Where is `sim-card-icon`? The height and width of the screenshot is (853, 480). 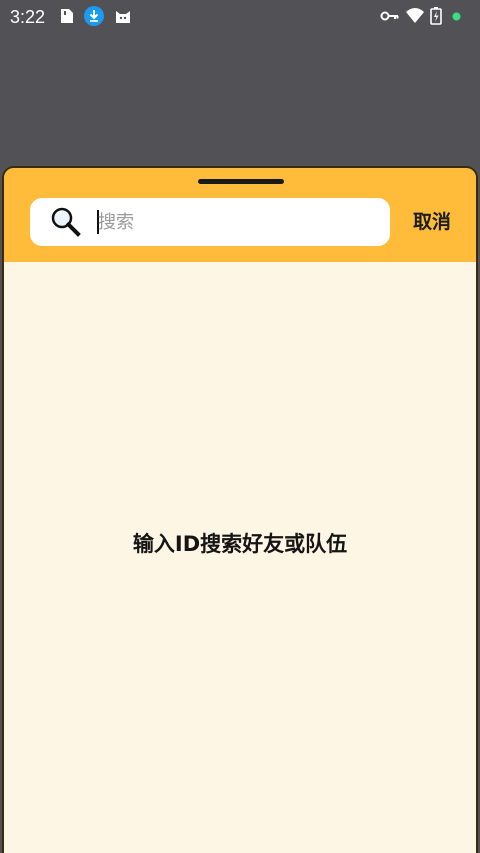
sim-card-icon is located at coordinates (67, 16).